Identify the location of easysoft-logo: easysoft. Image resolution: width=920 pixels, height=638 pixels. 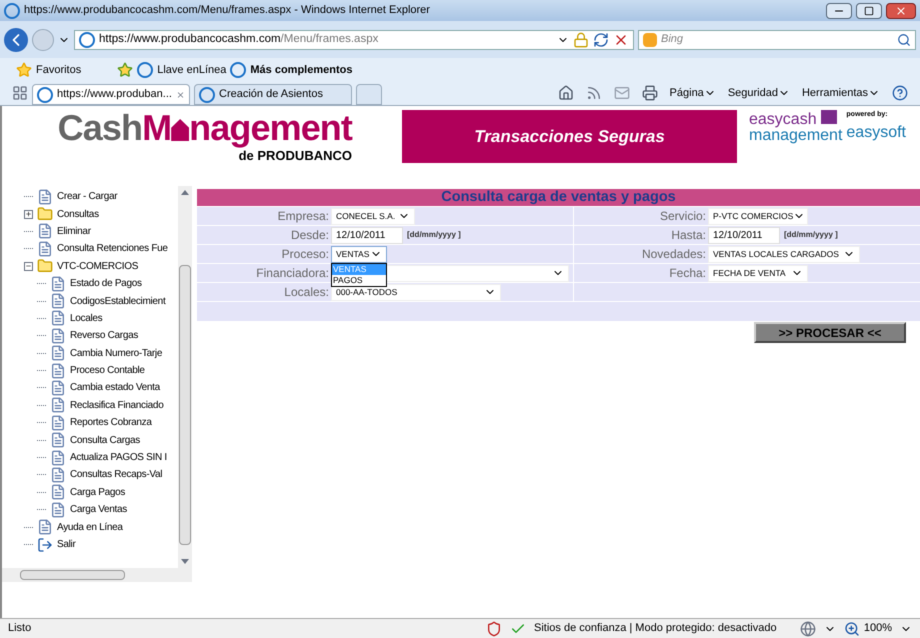
(876, 132).